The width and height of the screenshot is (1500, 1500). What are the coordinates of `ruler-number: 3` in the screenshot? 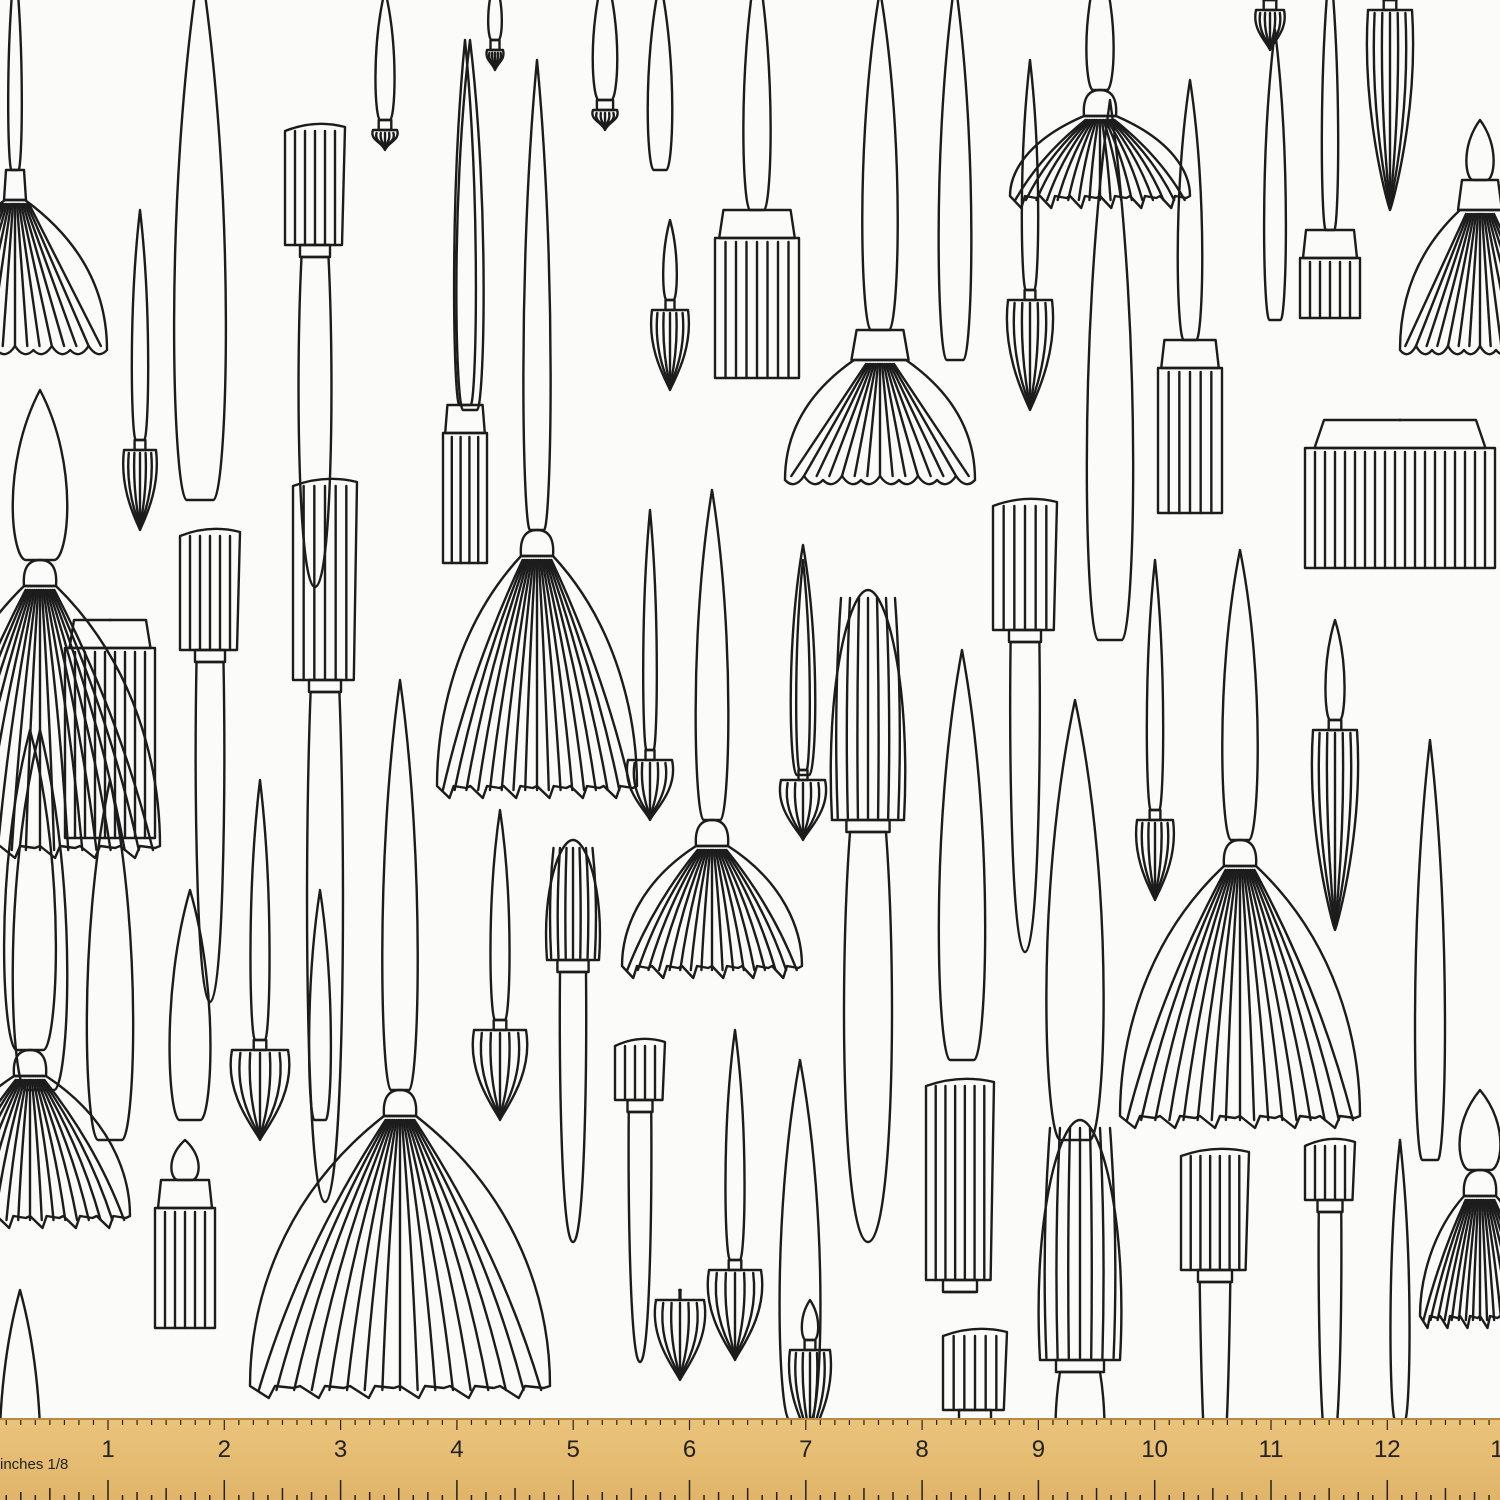 It's located at (340, 1449).